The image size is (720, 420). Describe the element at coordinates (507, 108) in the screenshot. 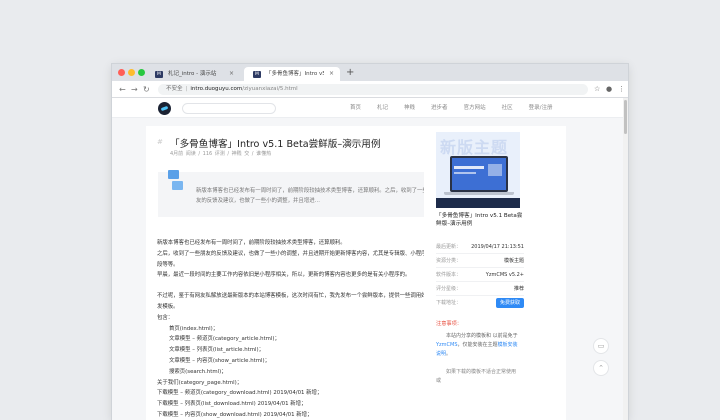

I see `menu-item-community: 社区` at that location.